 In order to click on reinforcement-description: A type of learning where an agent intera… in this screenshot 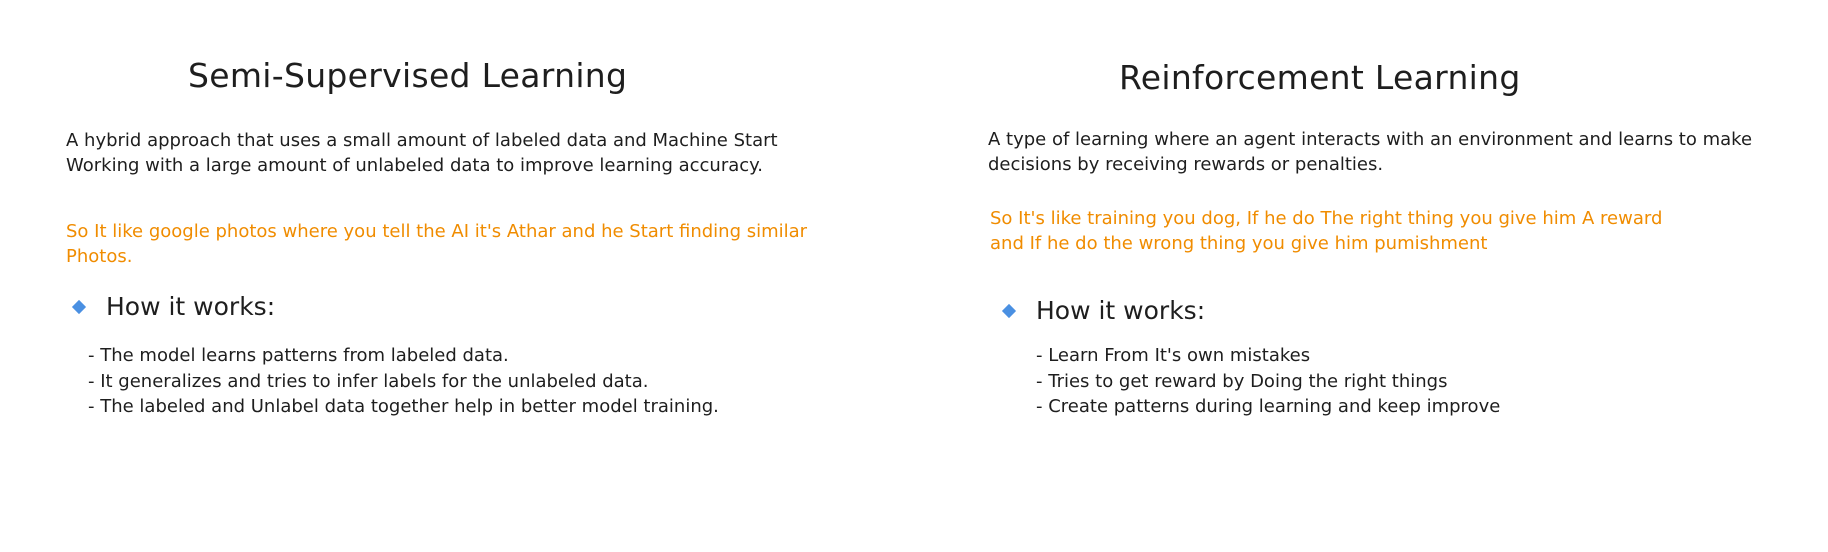, I will do `click(1370, 152)`.